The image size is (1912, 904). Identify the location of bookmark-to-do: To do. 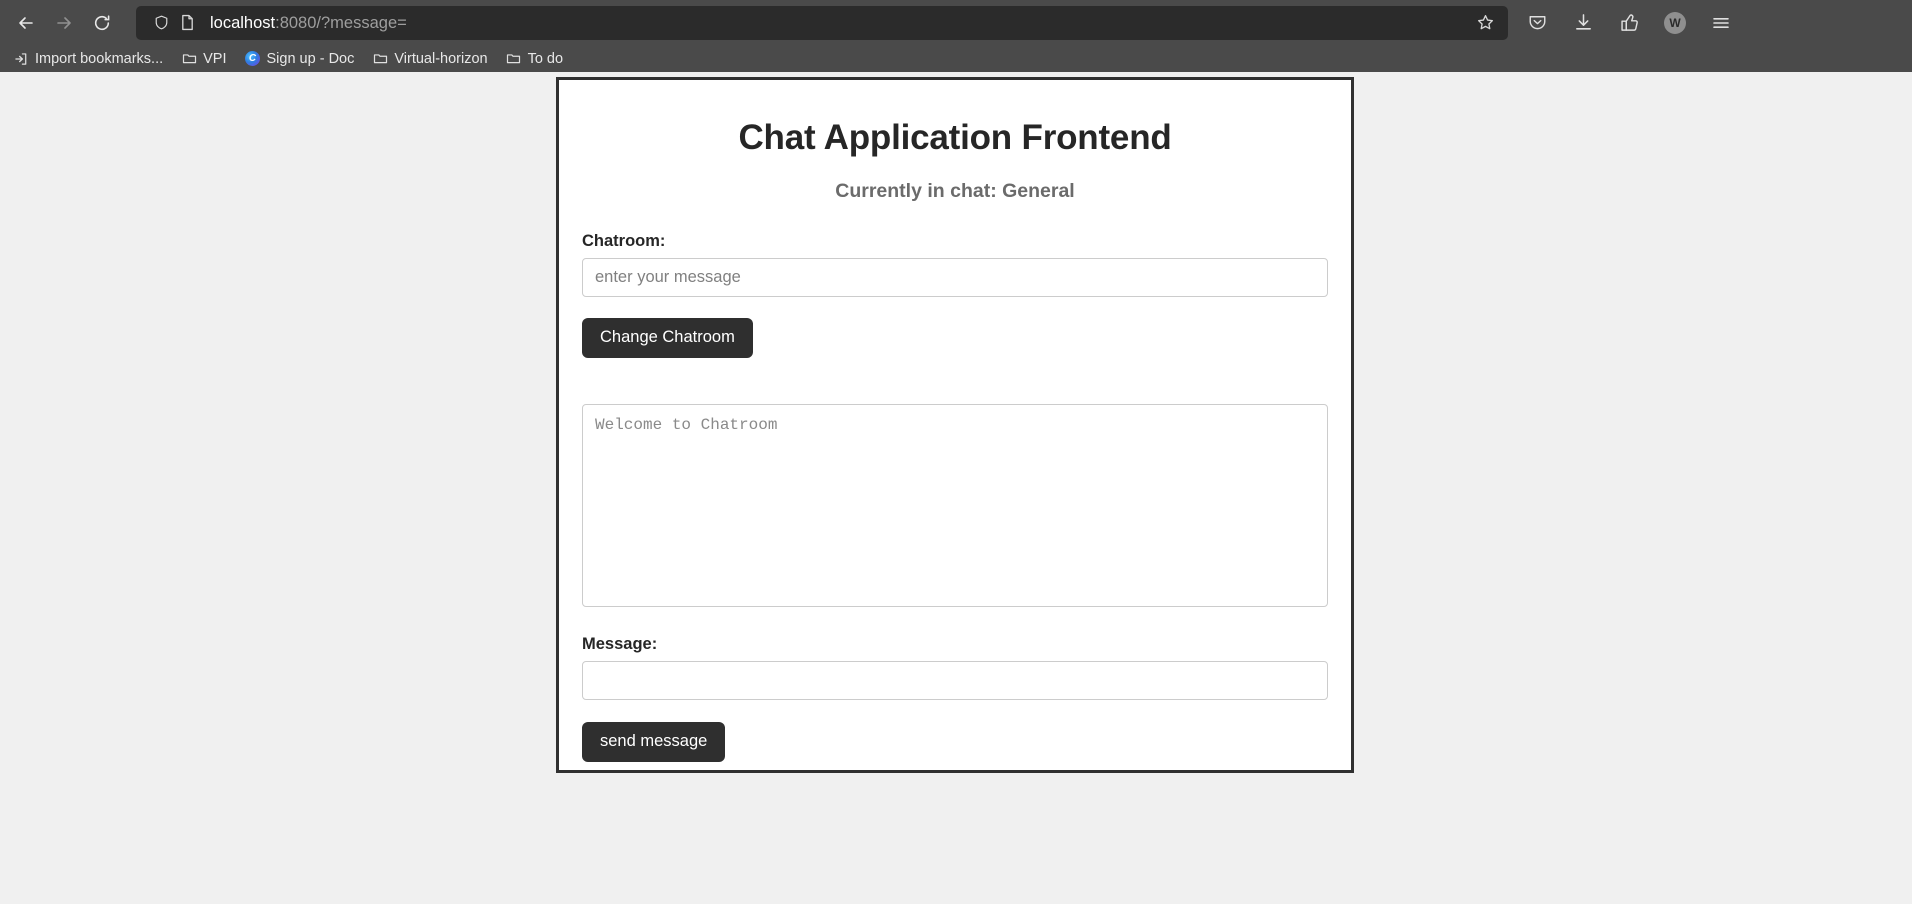
(534, 59).